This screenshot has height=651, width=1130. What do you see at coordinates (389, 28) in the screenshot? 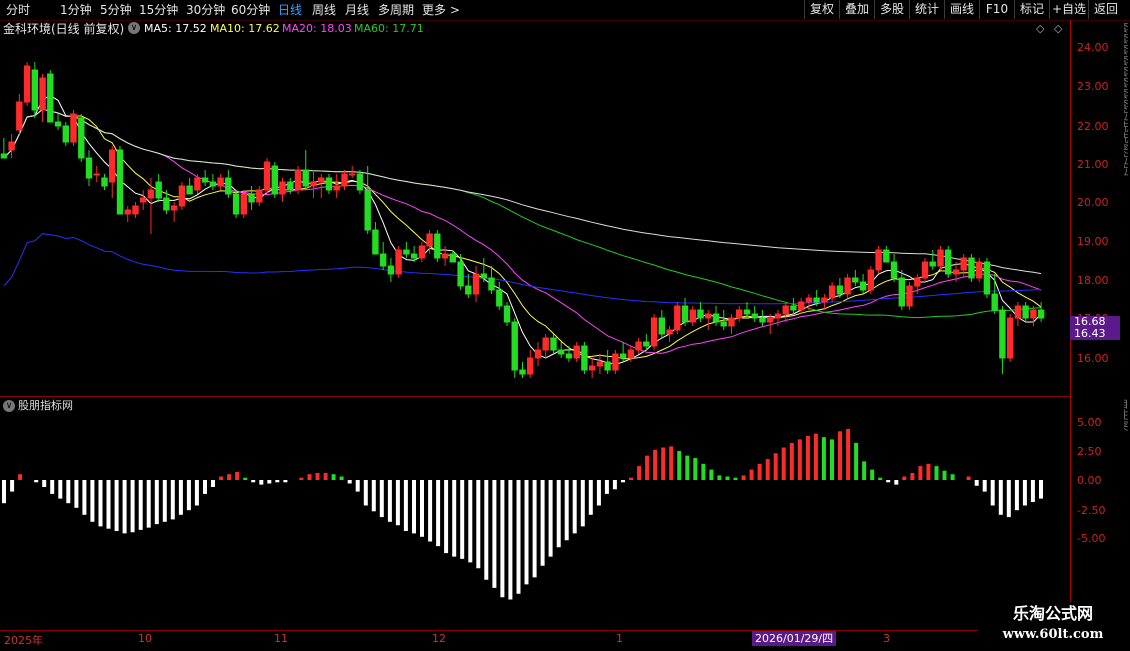
I see `ma60-value: MA60: 17.71` at bounding box center [389, 28].